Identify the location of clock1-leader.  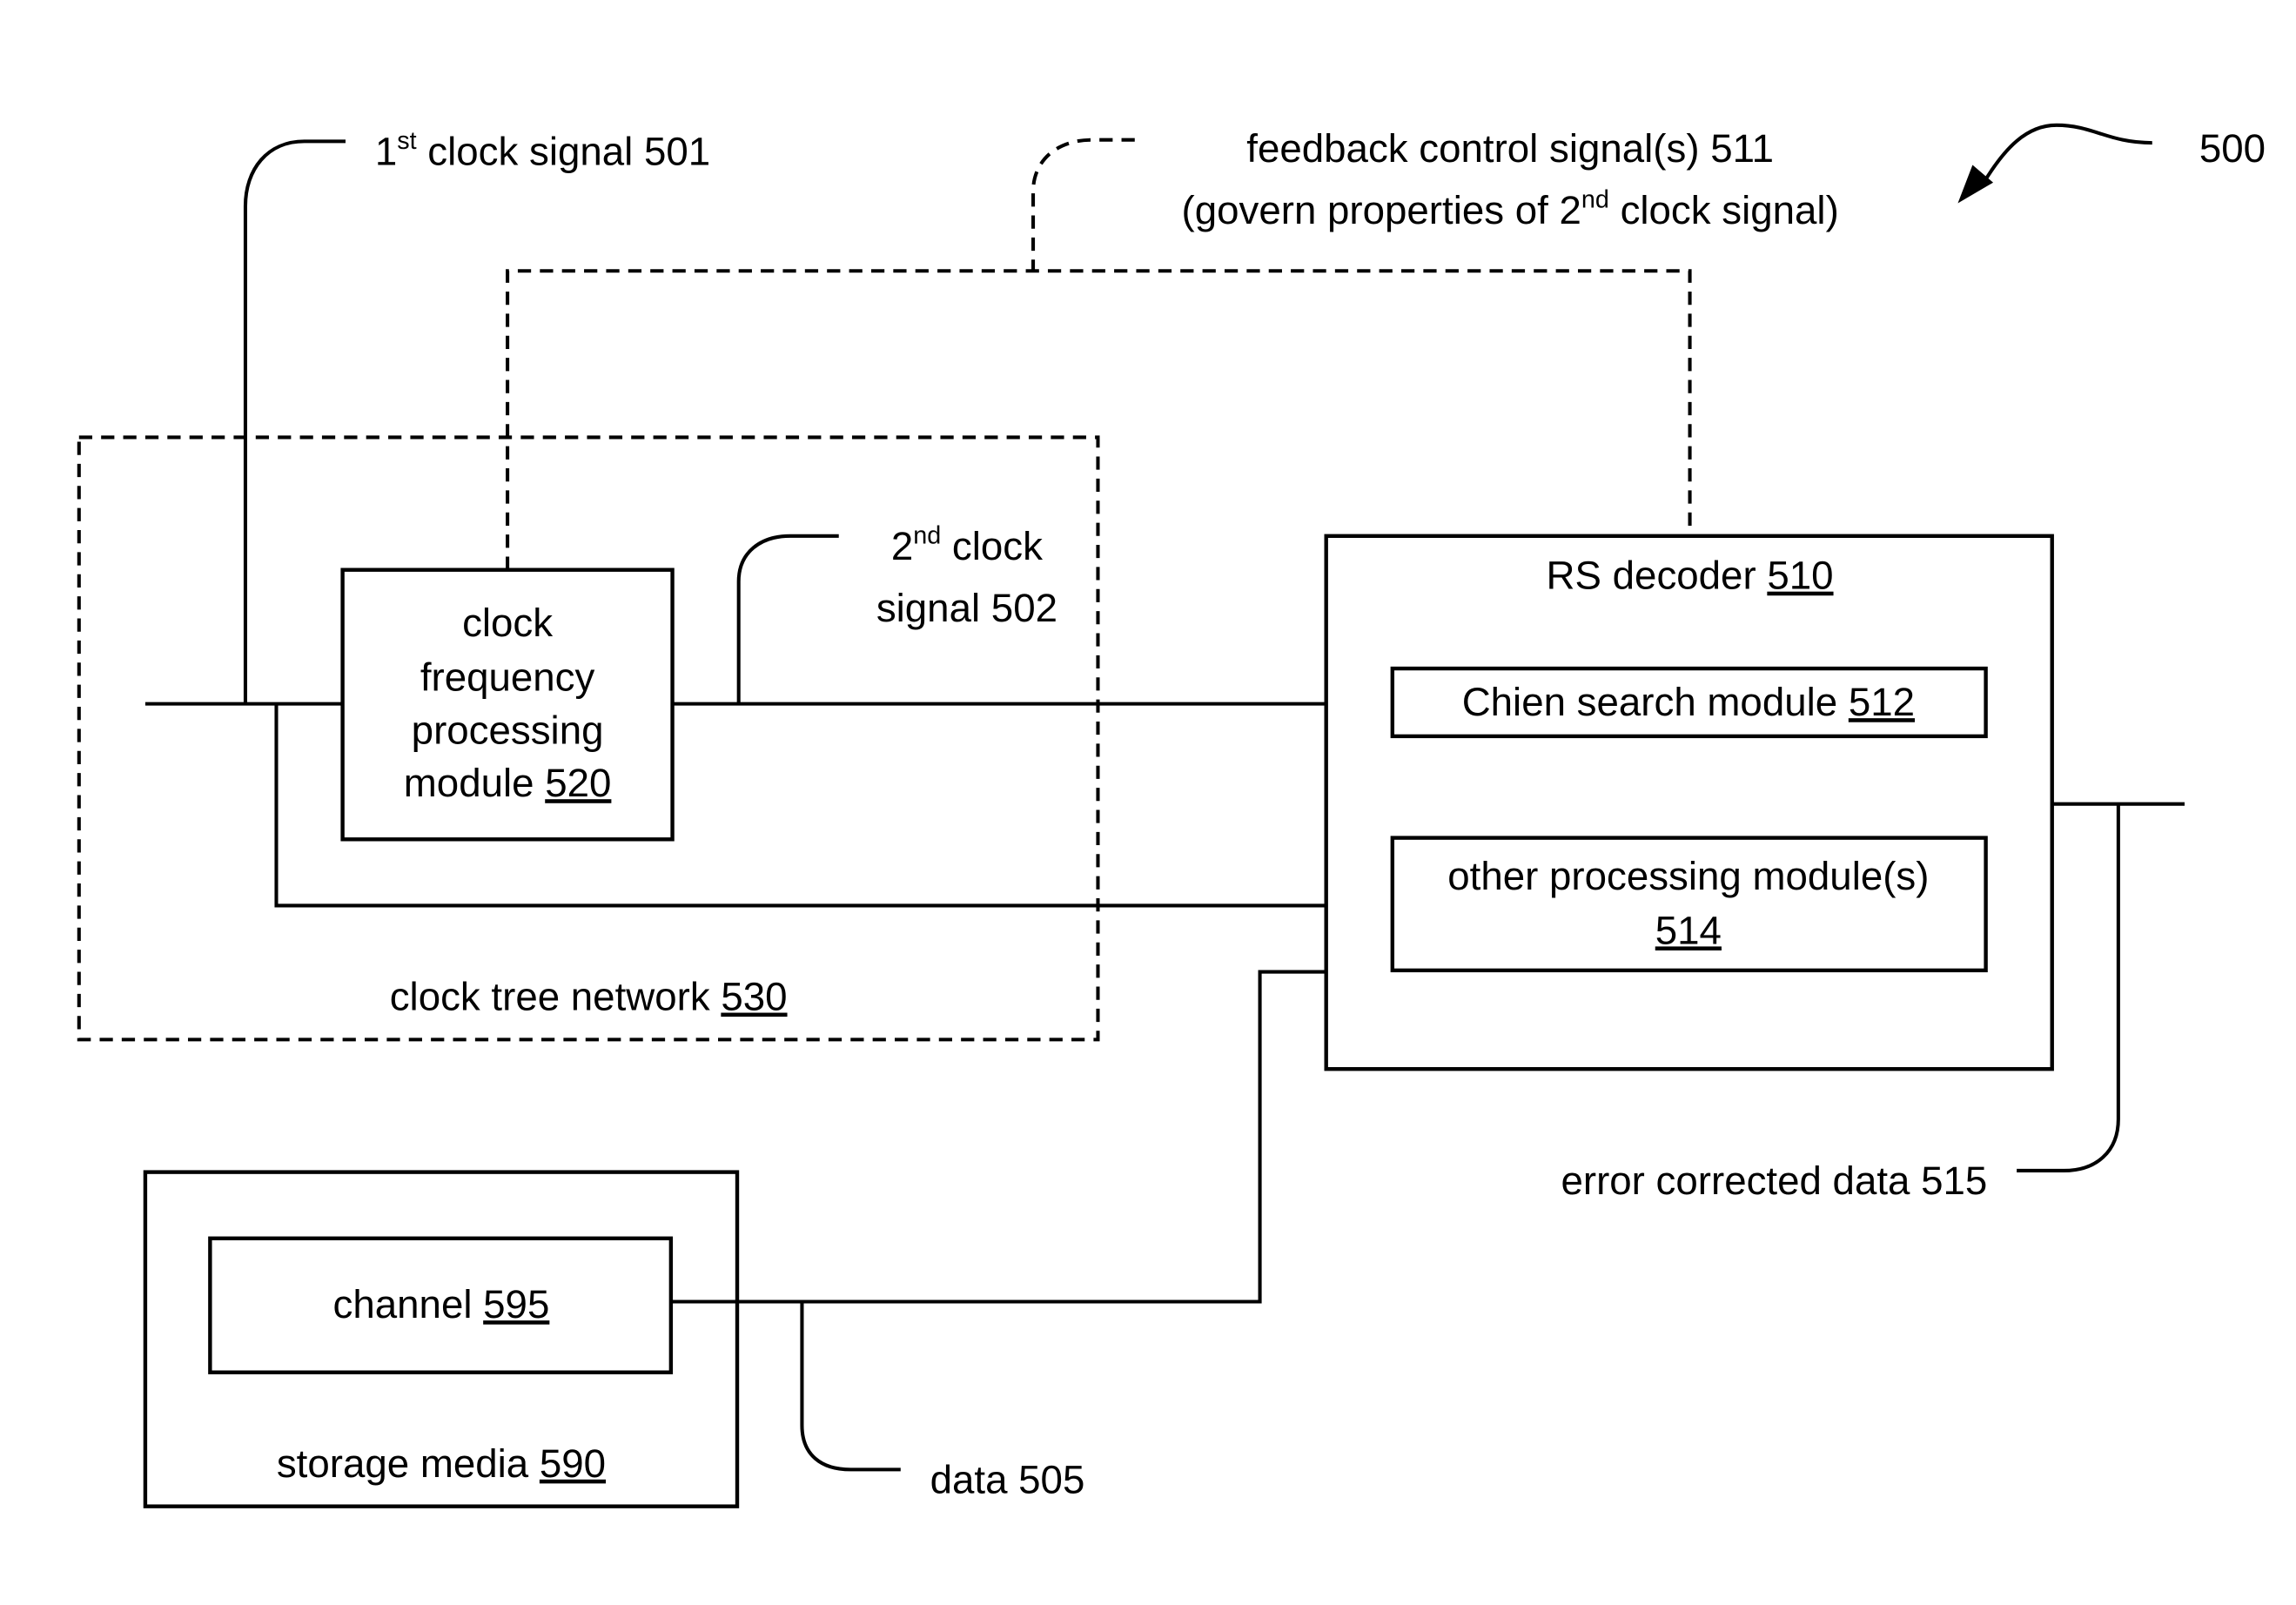
(294, 422).